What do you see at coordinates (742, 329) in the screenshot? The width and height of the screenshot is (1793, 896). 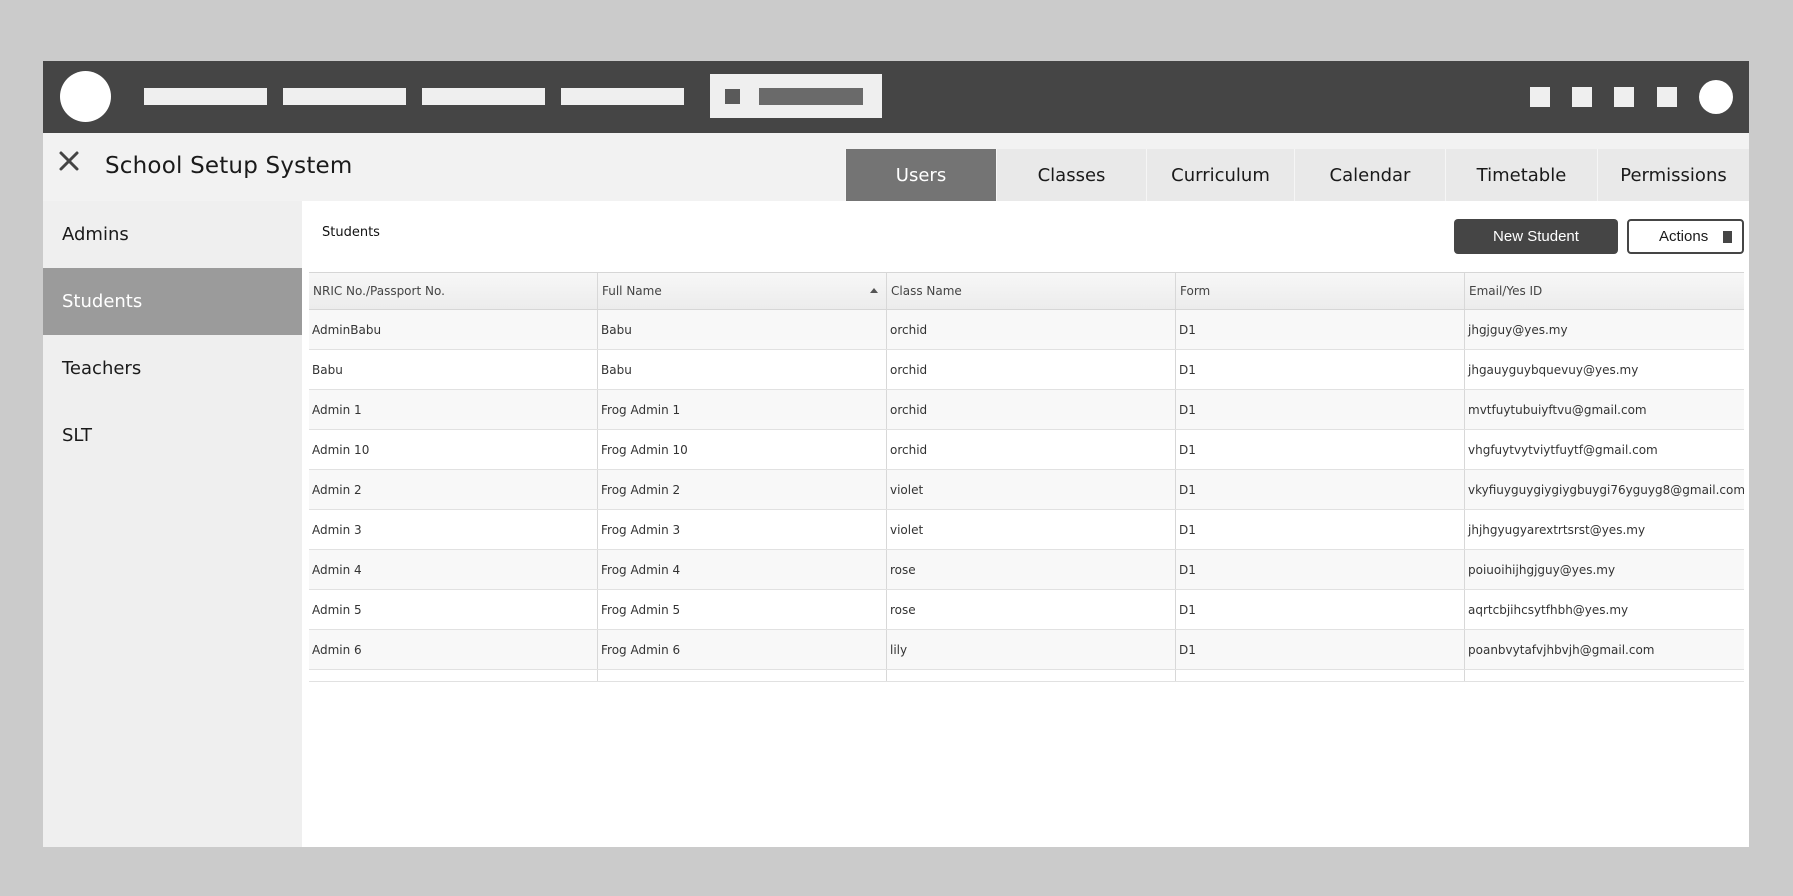 I see `cell-full-name: Babu` at bounding box center [742, 329].